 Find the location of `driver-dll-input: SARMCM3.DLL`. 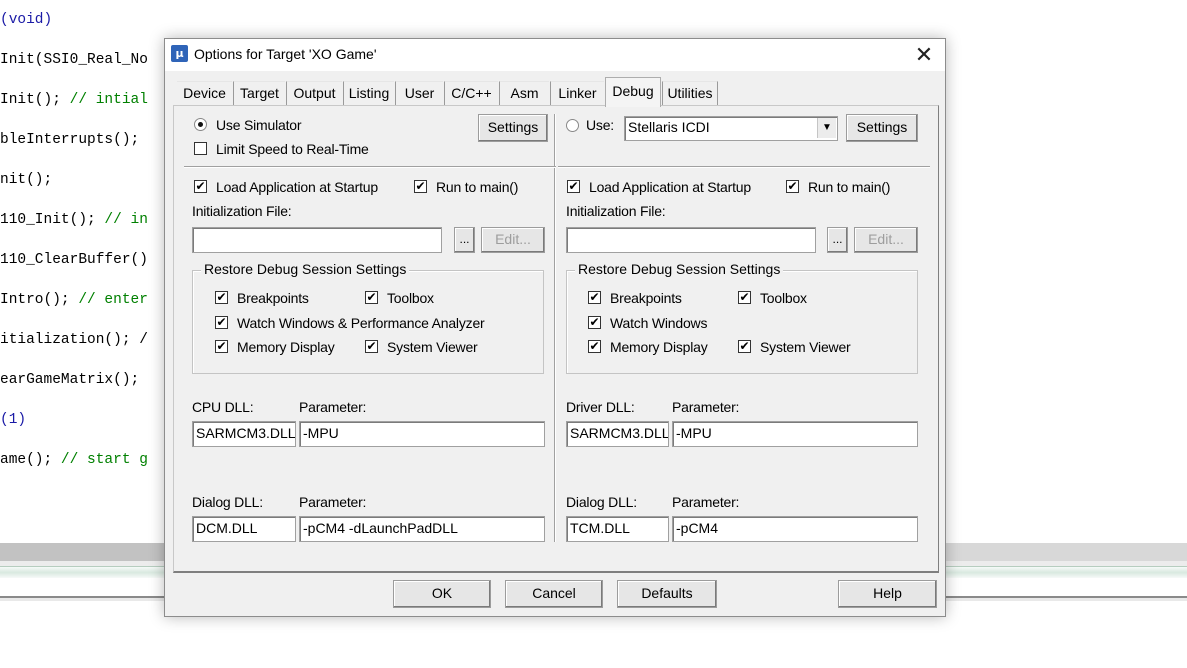

driver-dll-input: SARMCM3.DLL is located at coordinates (617, 434).